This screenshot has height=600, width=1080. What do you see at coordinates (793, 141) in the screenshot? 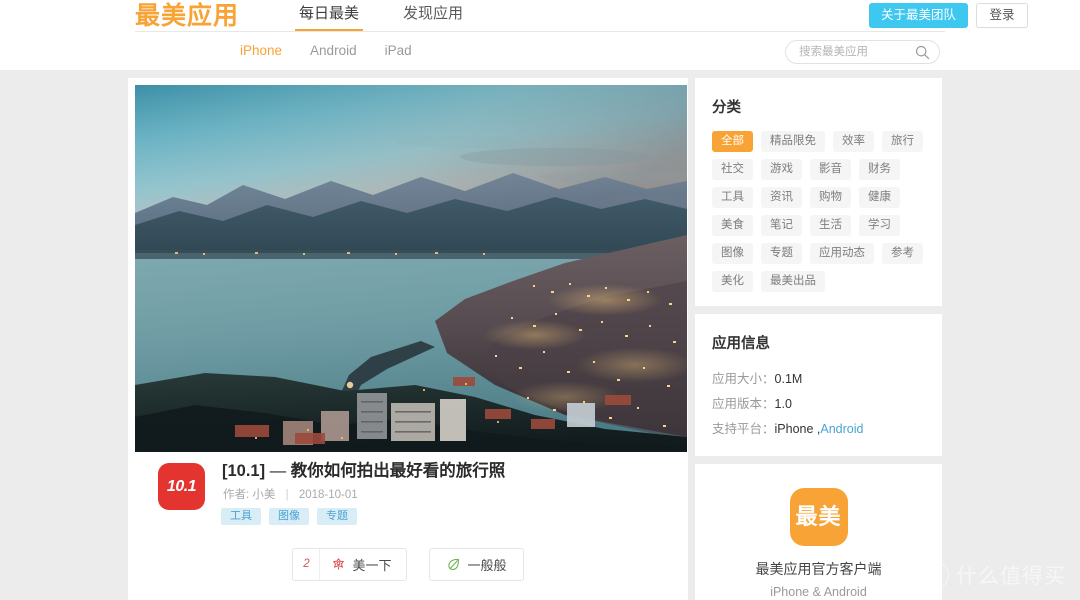
I see `category-premium-free: 精品限免` at bounding box center [793, 141].